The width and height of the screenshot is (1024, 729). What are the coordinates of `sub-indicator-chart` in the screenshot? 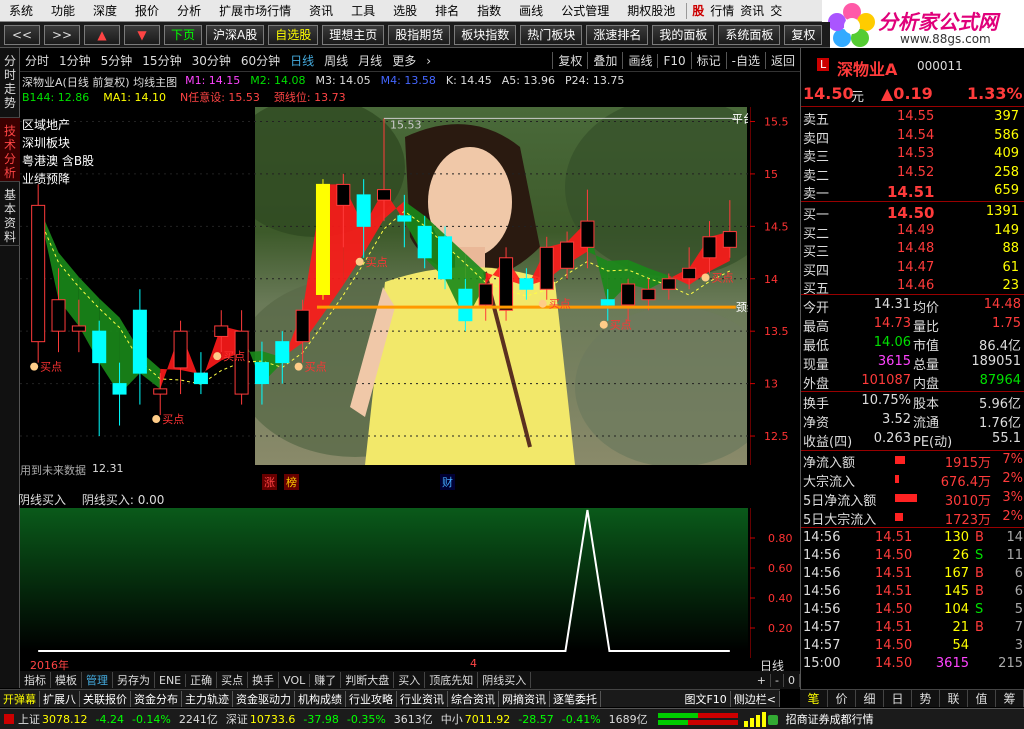 It's located at (384, 583).